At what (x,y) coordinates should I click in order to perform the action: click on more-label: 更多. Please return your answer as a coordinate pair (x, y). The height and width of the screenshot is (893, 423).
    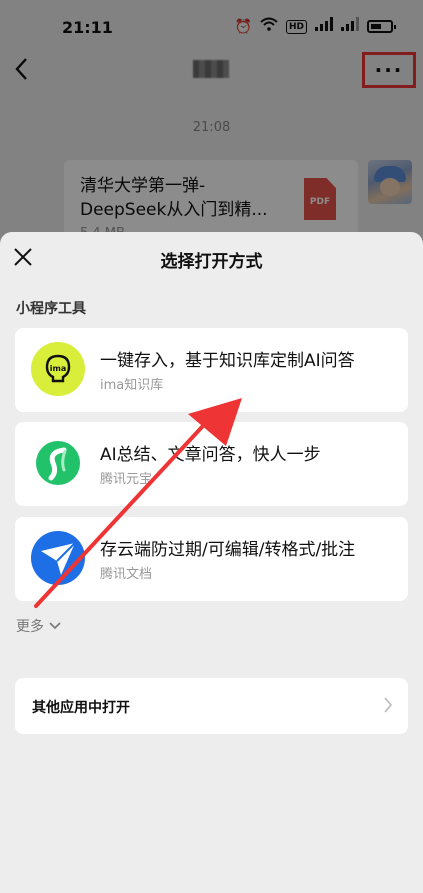
    Looking at the image, I should click on (30, 627).